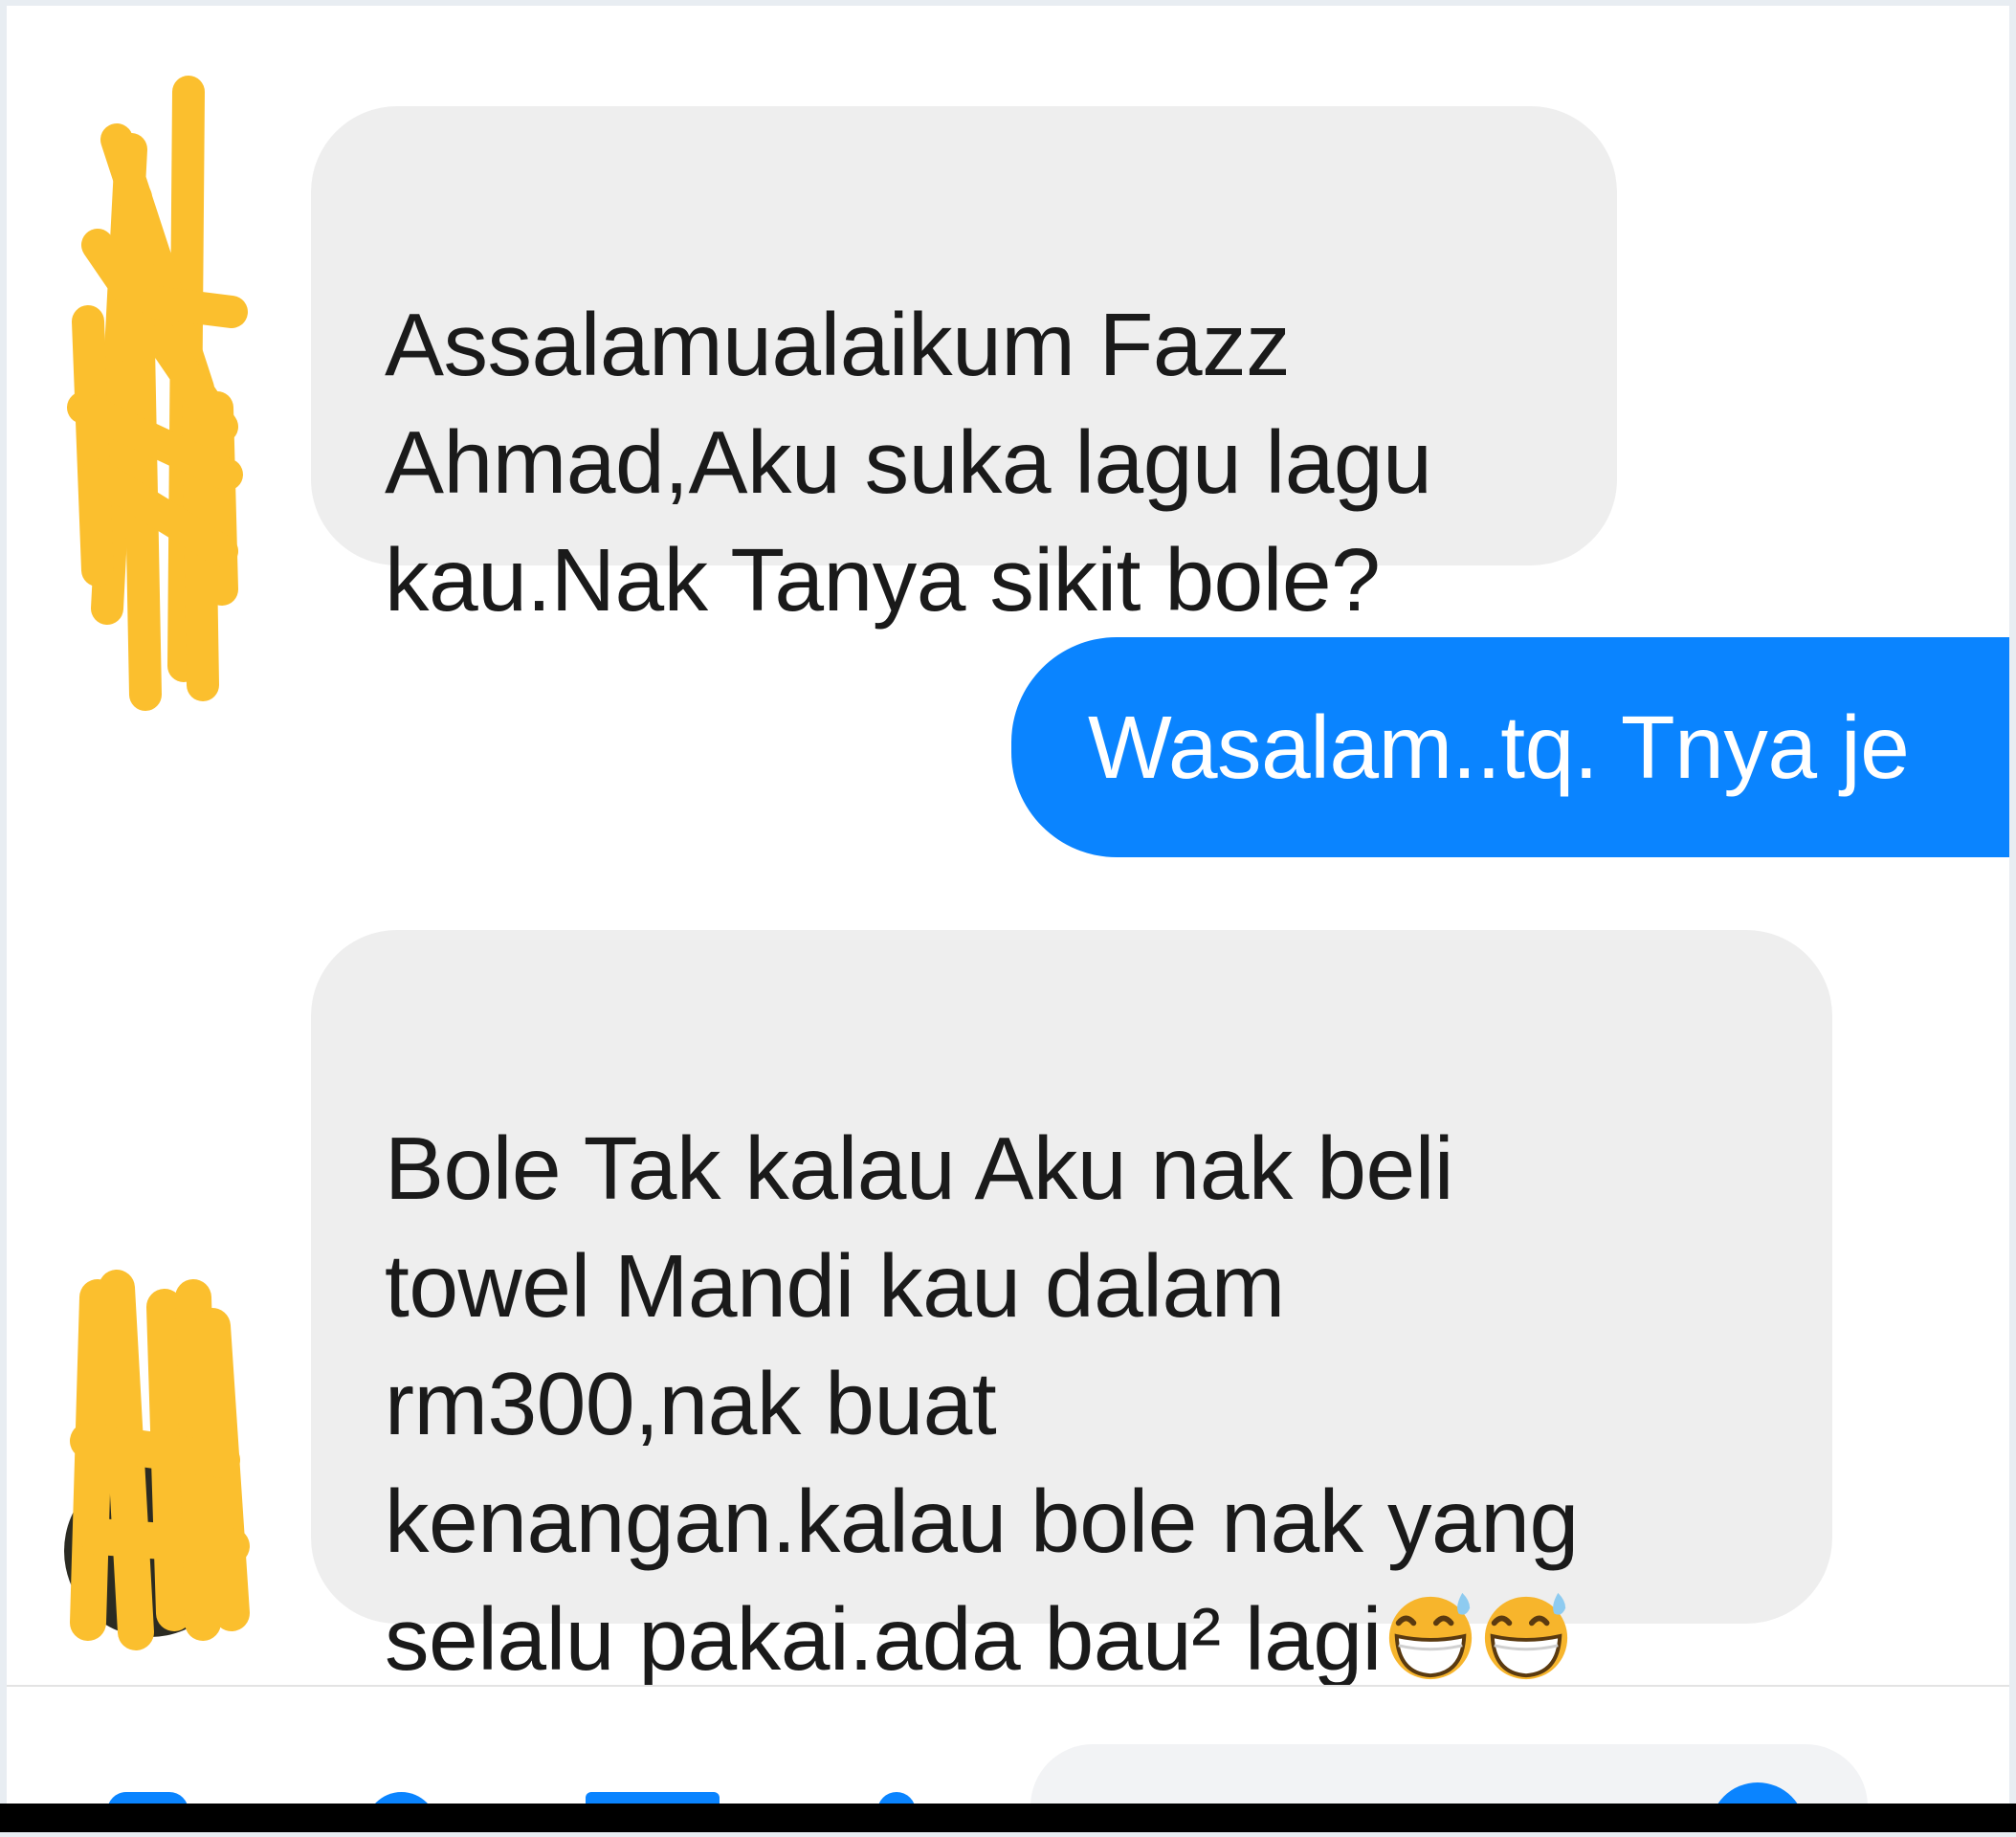 The height and width of the screenshot is (1837, 2016). I want to click on outgoing-message-bubble: Wasalam..tq. Tnya je, so click(1510, 747).